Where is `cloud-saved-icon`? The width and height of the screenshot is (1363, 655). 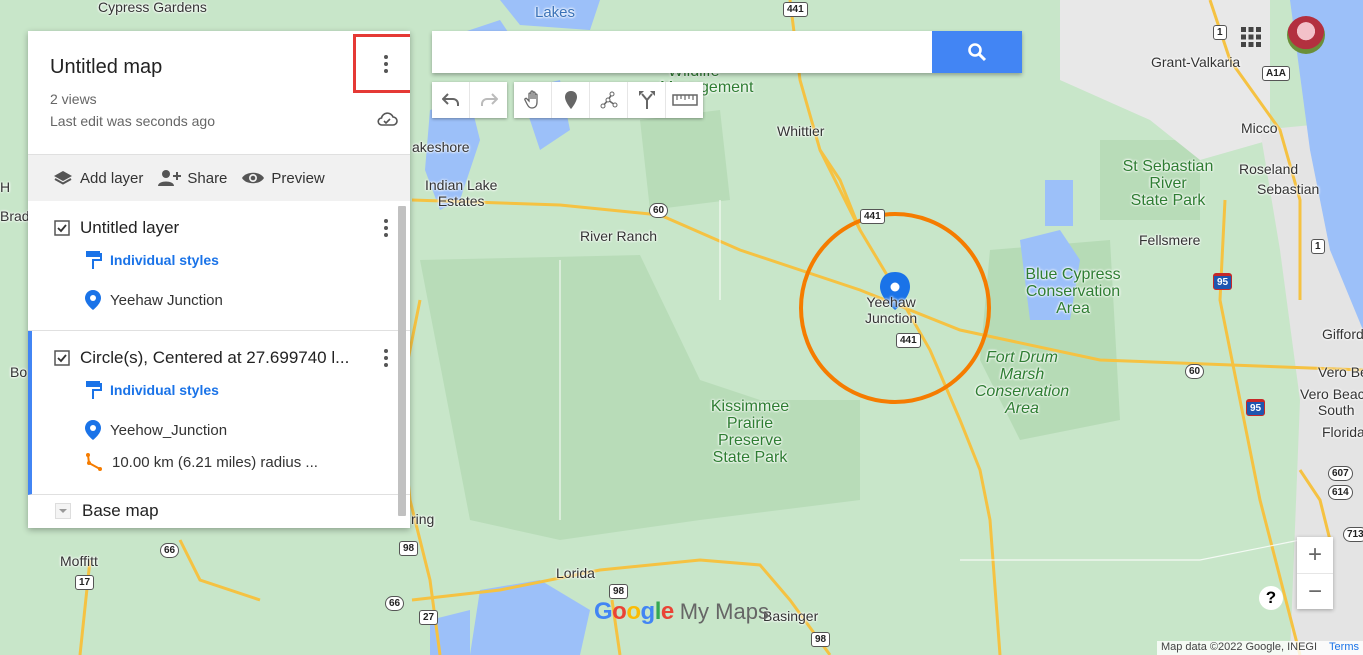 cloud-saved-icon is located at coordinates (387, 119).